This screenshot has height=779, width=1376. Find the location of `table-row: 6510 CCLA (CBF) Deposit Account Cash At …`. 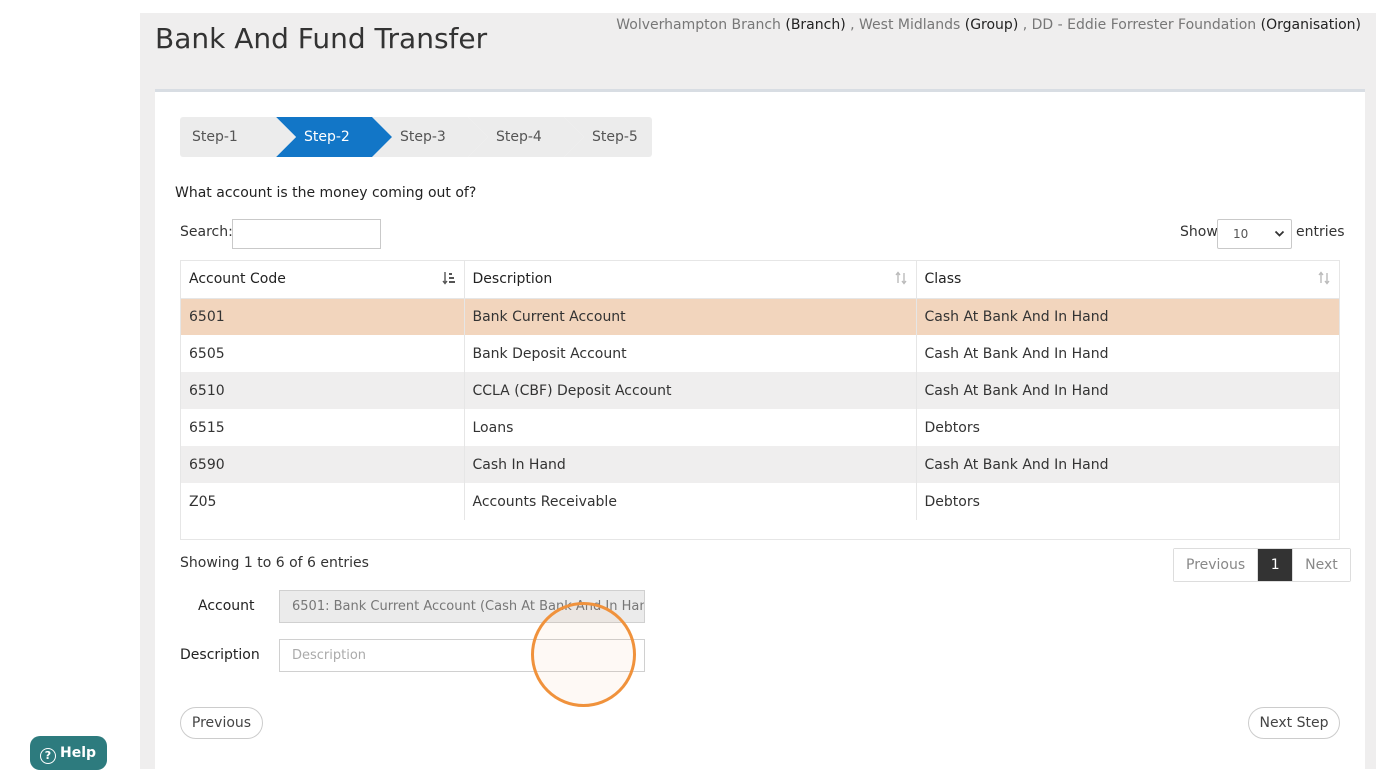

table-row: 6510 CCLA (CBF) Deposit Account Cash At … is located at coordinates (760, 390).